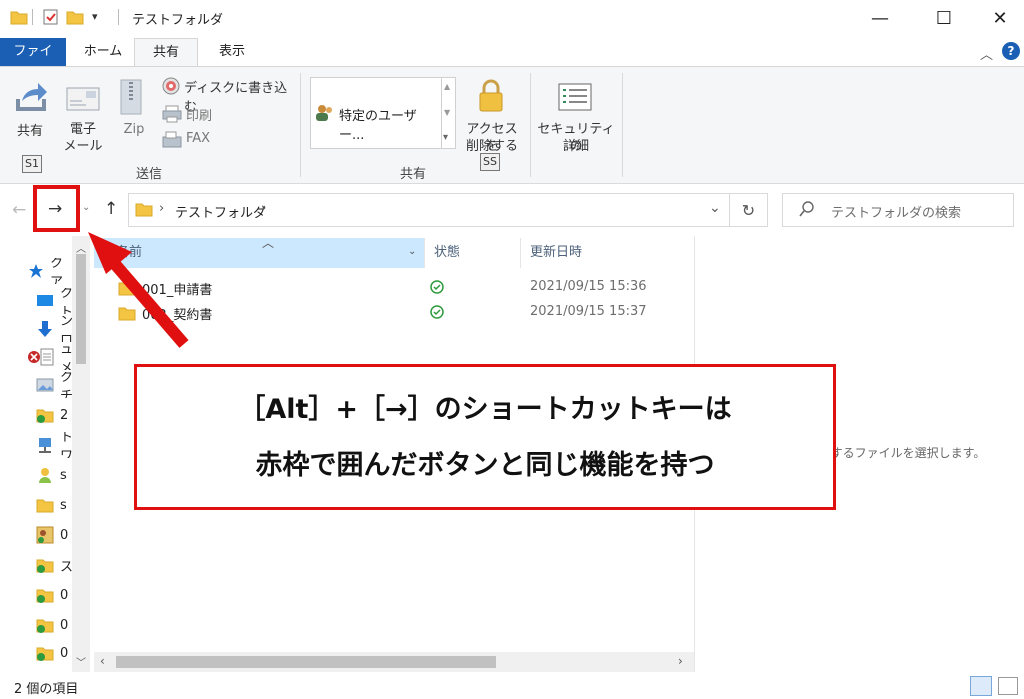 This screenshot has height=699, width=1024. Describe the element at coordinates (51, 17) in the screenshot. I see `properties-icon` at that location.